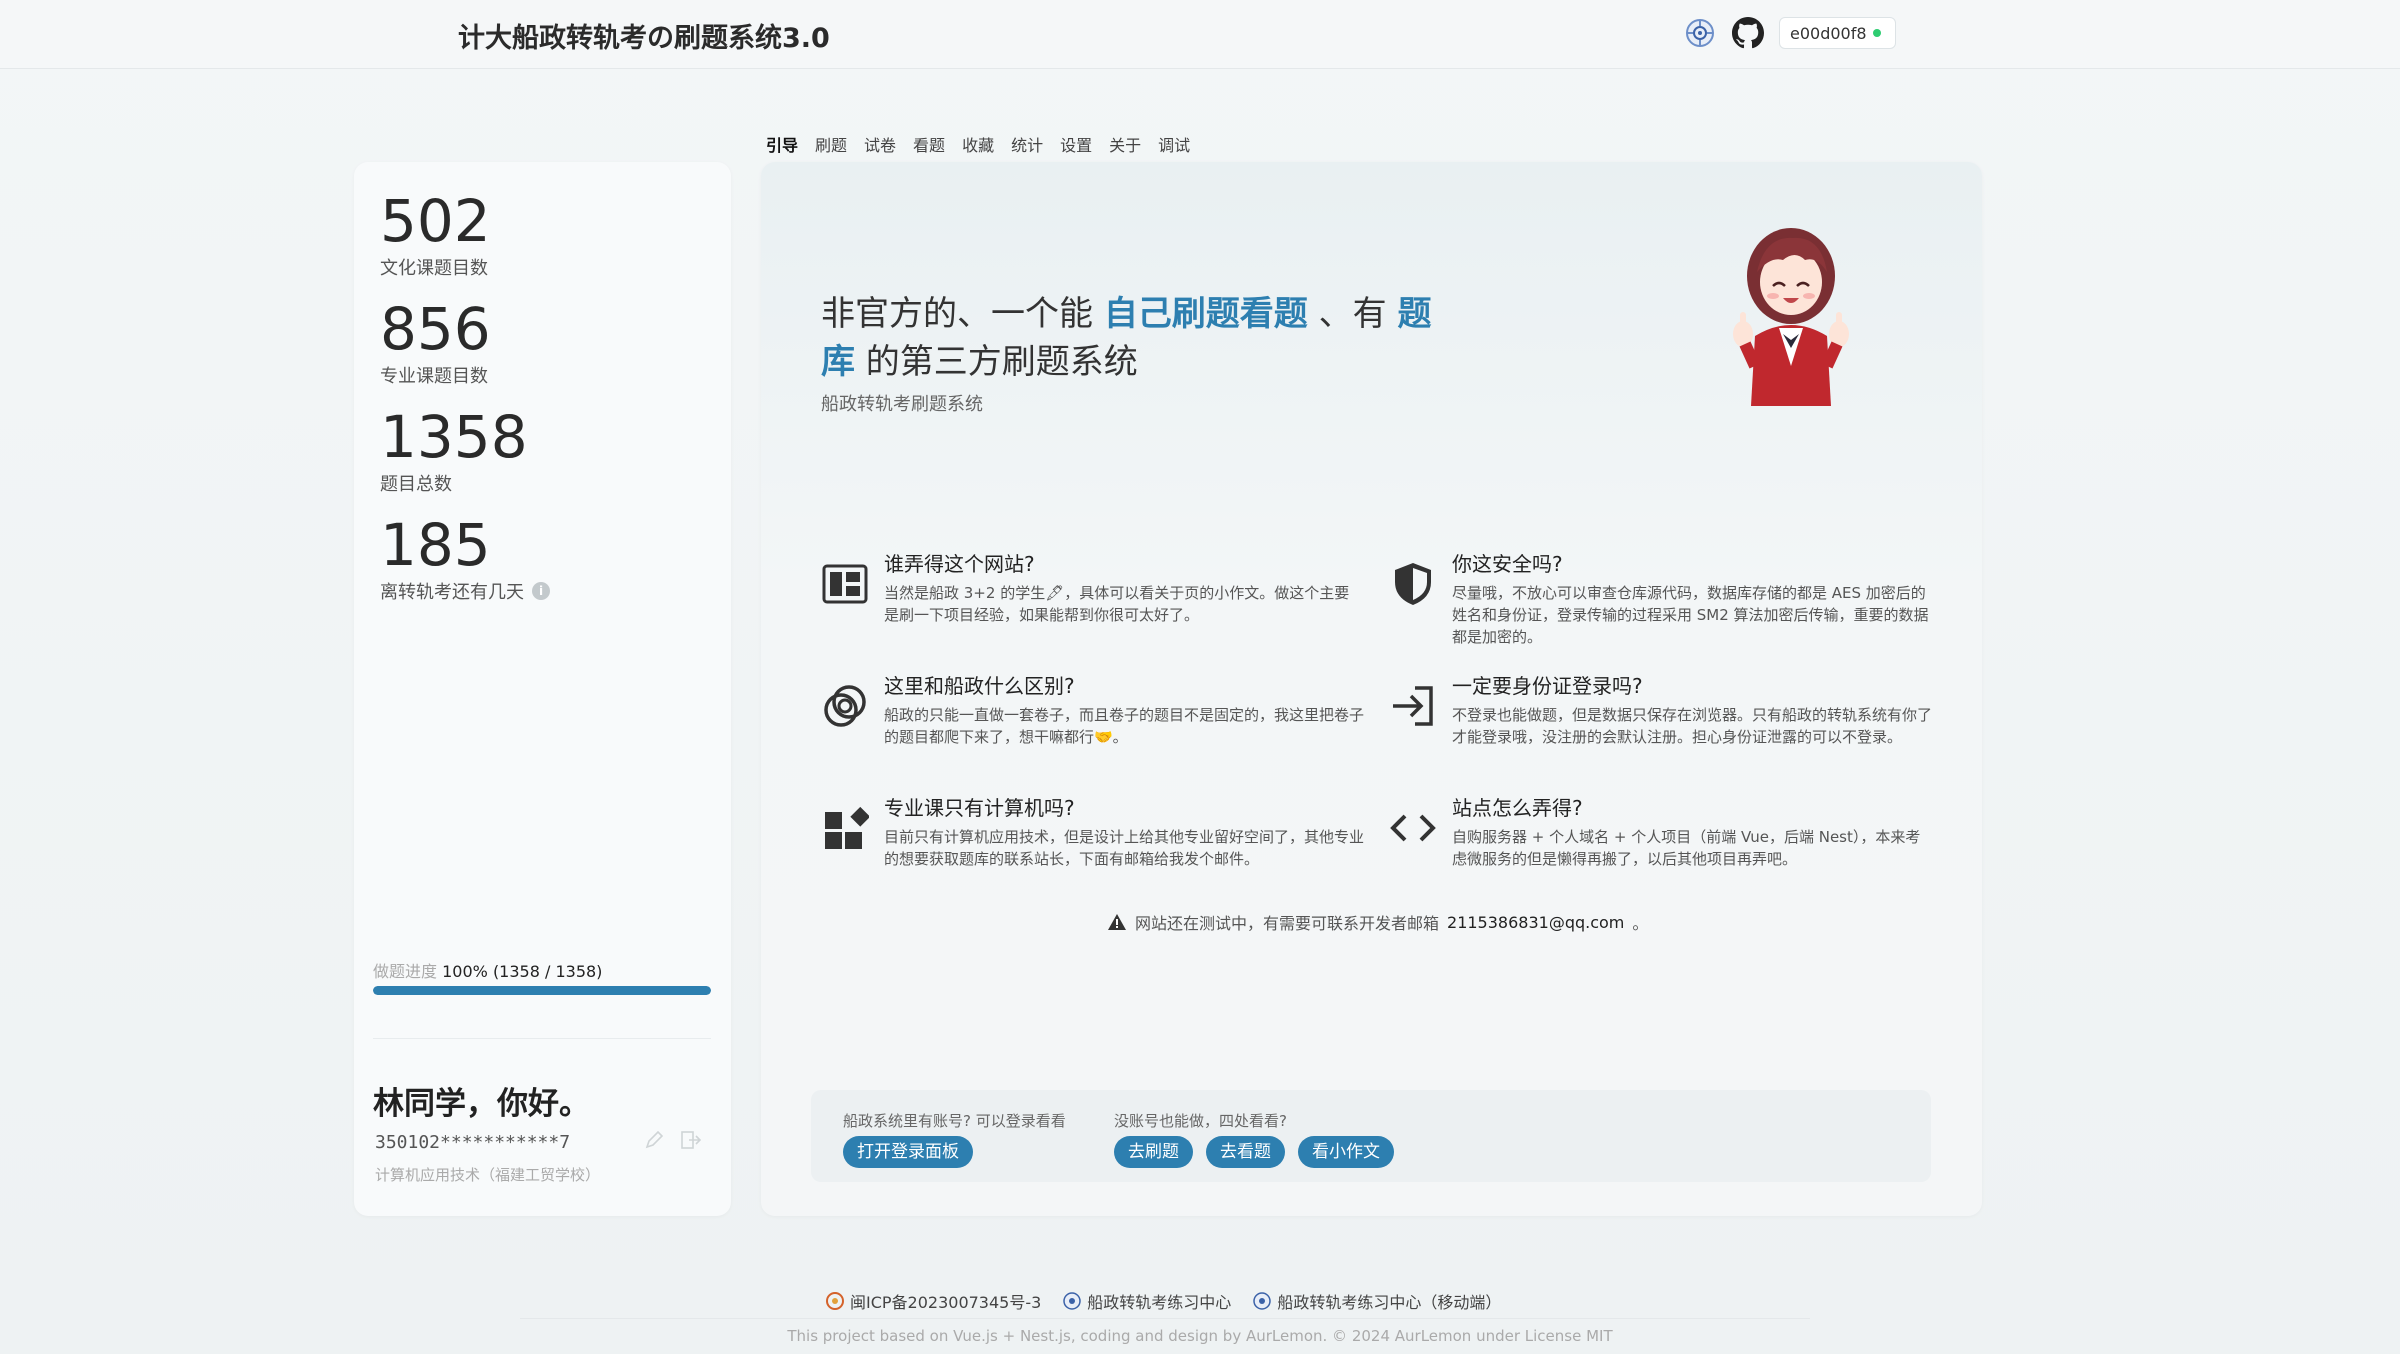 The height and width of the screenshot is (1354, 2400). Describe the element at coordinates (929, 144) in the screenshot. I see `tab-browse: 看题` at that location.